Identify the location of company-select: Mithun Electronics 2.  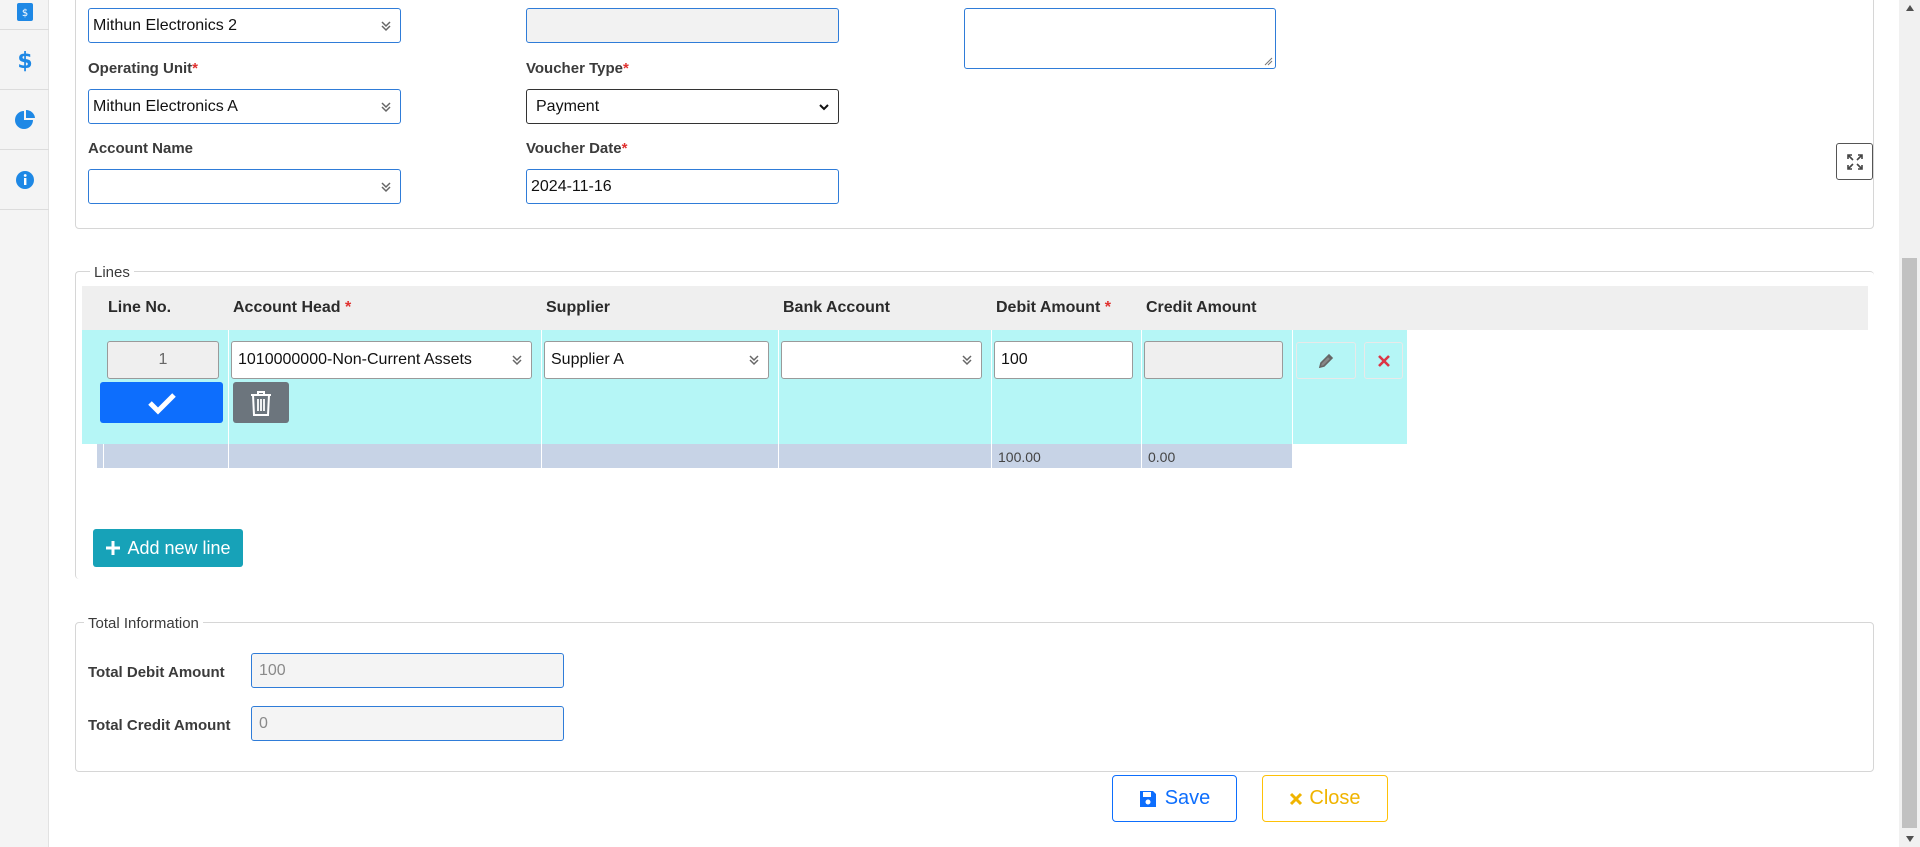
(244, 25).